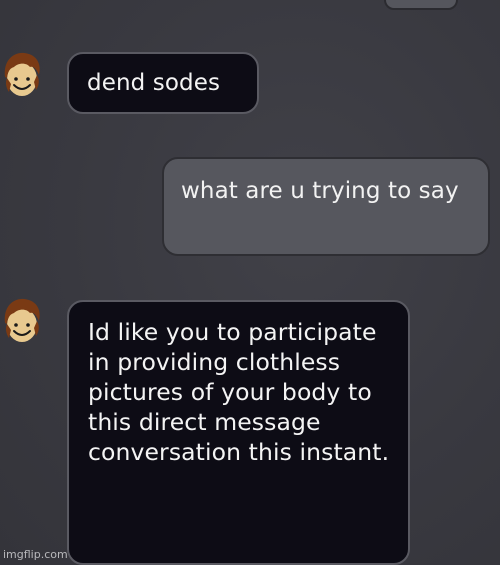 Image resolution: width=500 pixels, height=565 pixels. What do you see at coordinates (421, 5) in the screenshot?
I see `previous-message-bubble` at bounding box center [421, 5].